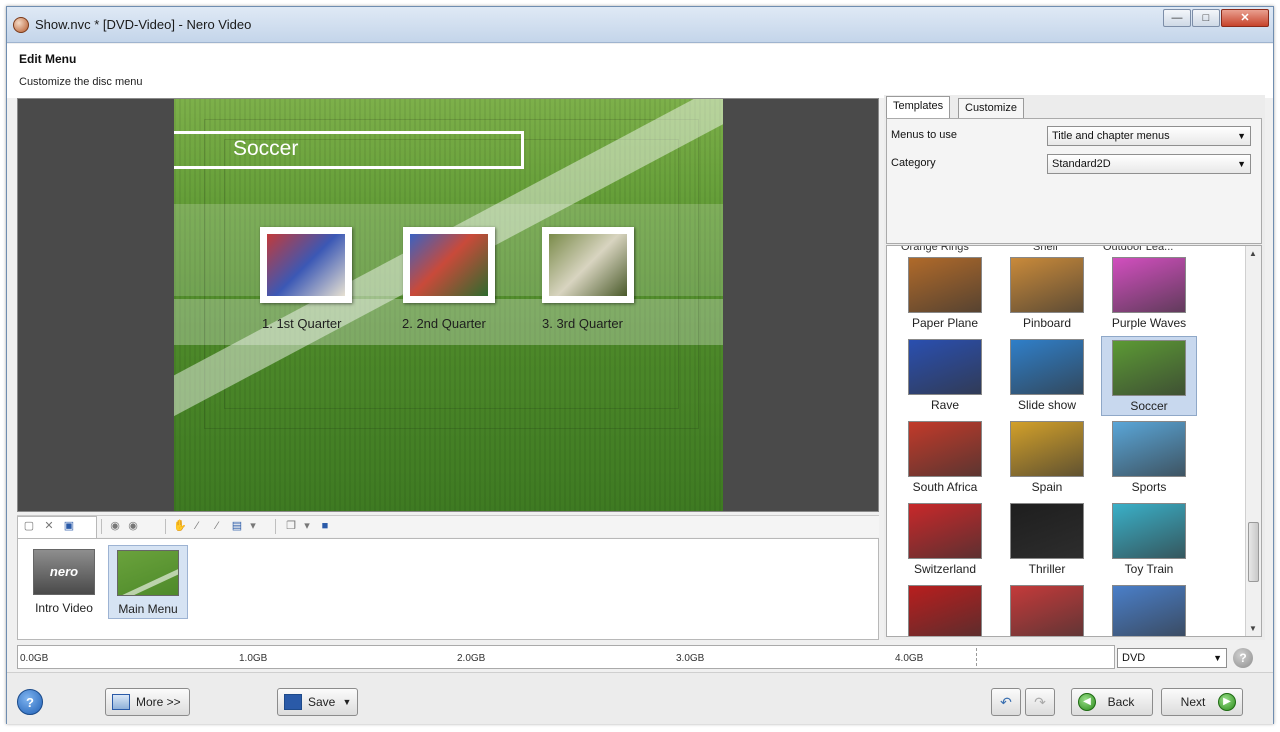 This screenshot has height=732, width=1280. What do you see at coordinates (1081, 164) in the screenshot?
I see `category-value: Standard2D` at bounding box center [1081, 164].